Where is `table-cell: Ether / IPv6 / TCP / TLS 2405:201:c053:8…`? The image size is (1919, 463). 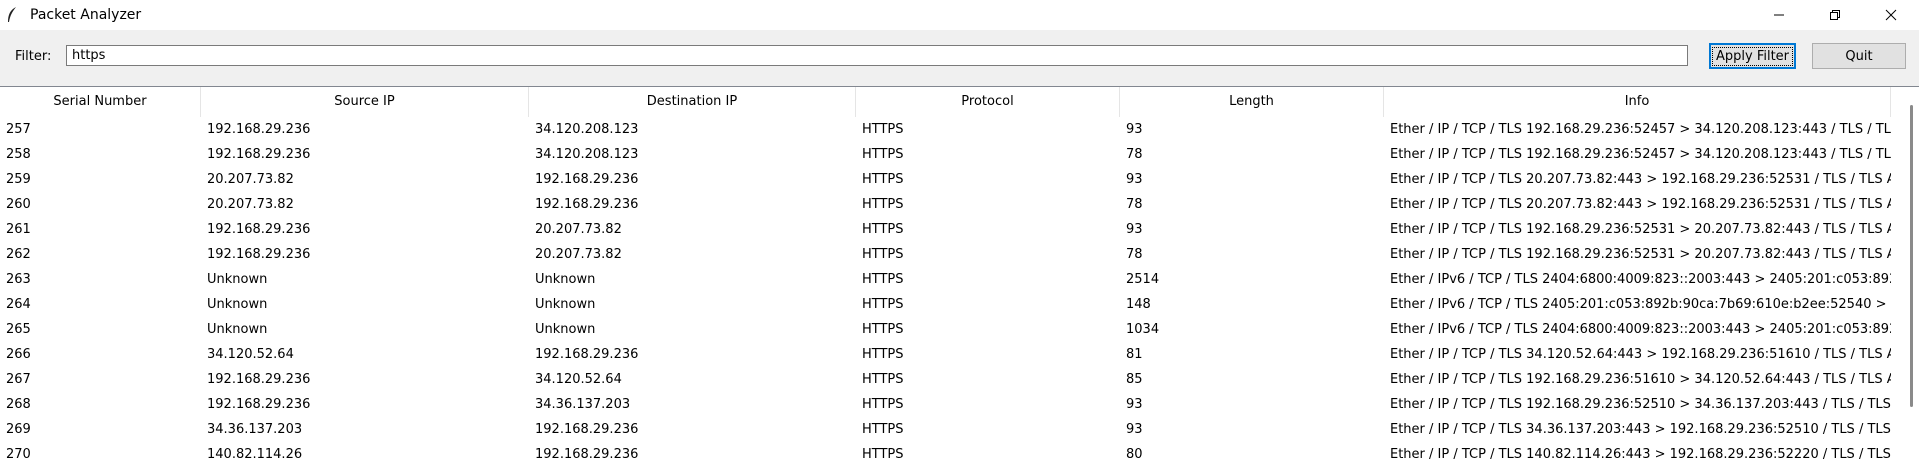 table-cell: Ether / IPv6 / TCP / TLS 2405:201:c053:8… is located at coordinates (1640, 304).